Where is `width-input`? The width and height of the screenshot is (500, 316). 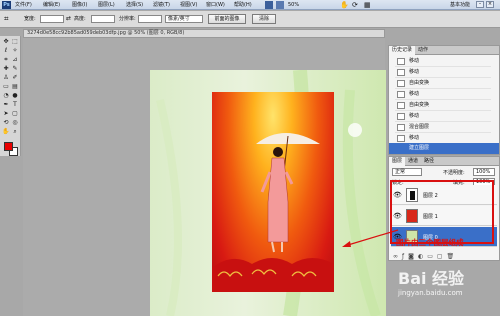
width-input is located at coordinates (52, 19).